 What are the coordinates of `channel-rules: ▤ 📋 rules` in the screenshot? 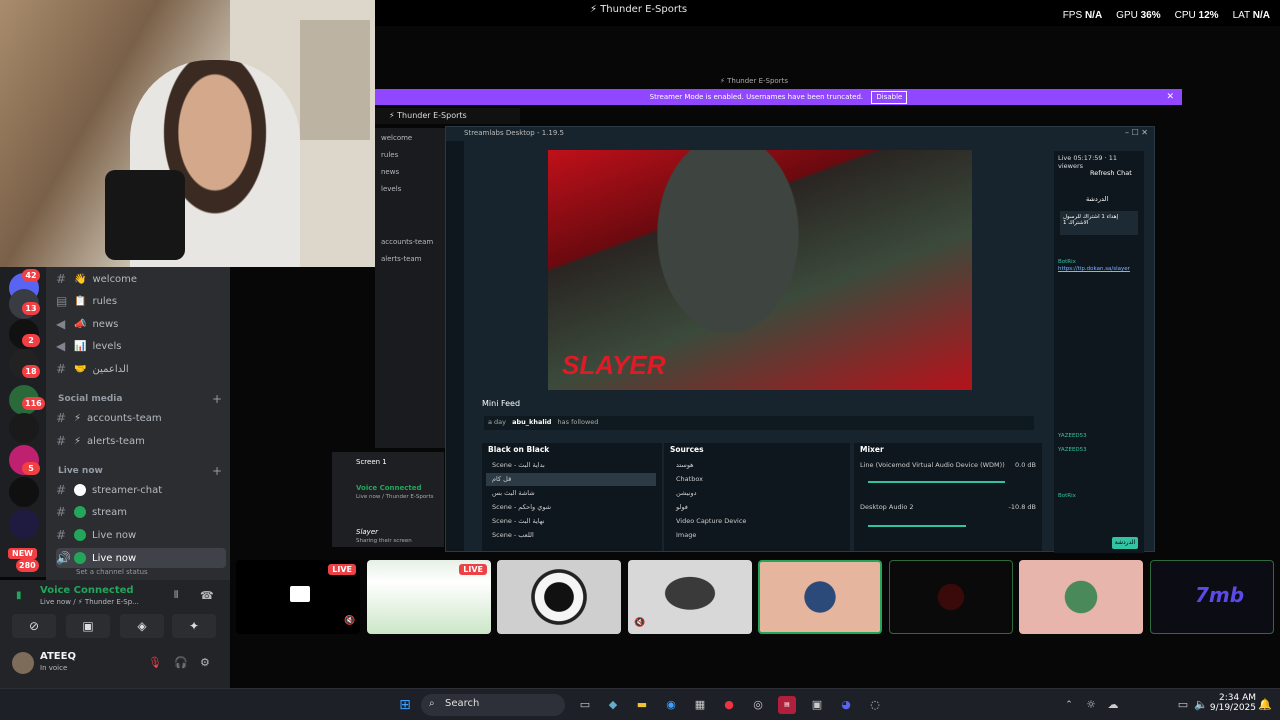 It's located at (141, 301).